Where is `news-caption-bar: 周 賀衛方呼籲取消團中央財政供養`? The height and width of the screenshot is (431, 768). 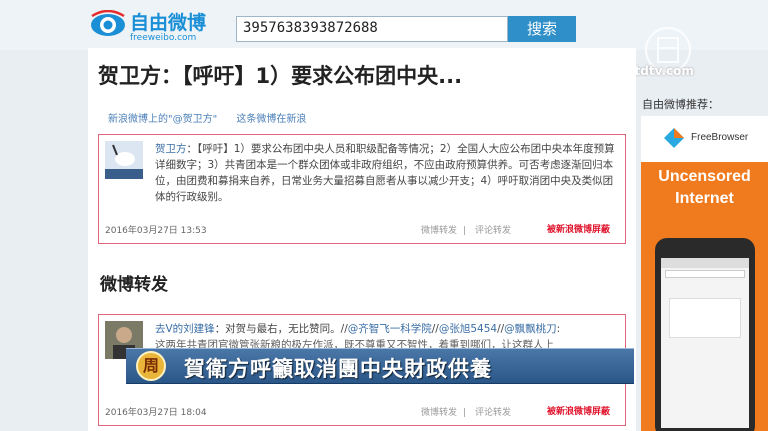 news-caption-bar: 周 賀衛方呼籲取消團中央財政供養 is located at coordinates (380, 366).